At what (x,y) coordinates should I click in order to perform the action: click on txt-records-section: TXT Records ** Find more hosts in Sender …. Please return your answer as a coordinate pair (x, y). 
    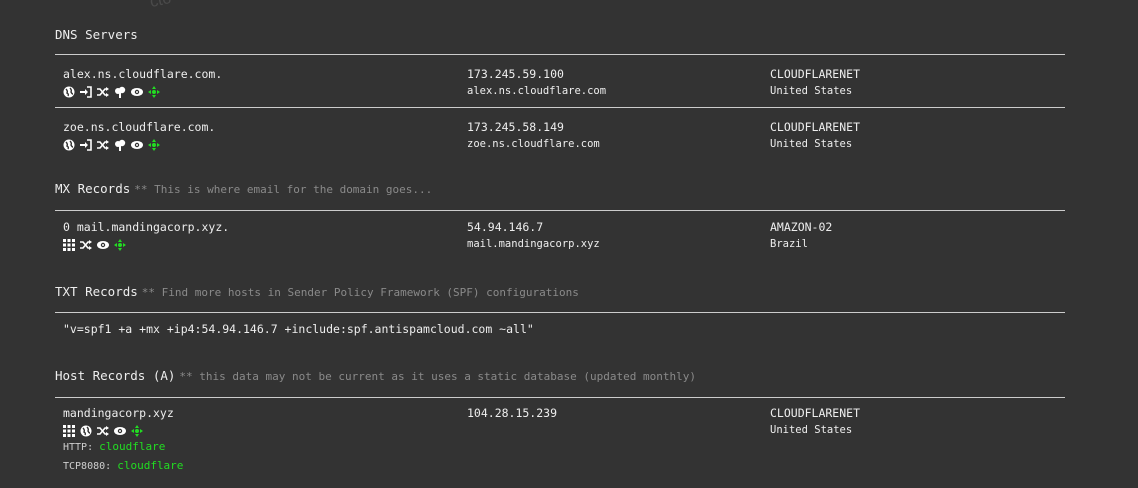
    Looking at the image, I should click on (560, 317).